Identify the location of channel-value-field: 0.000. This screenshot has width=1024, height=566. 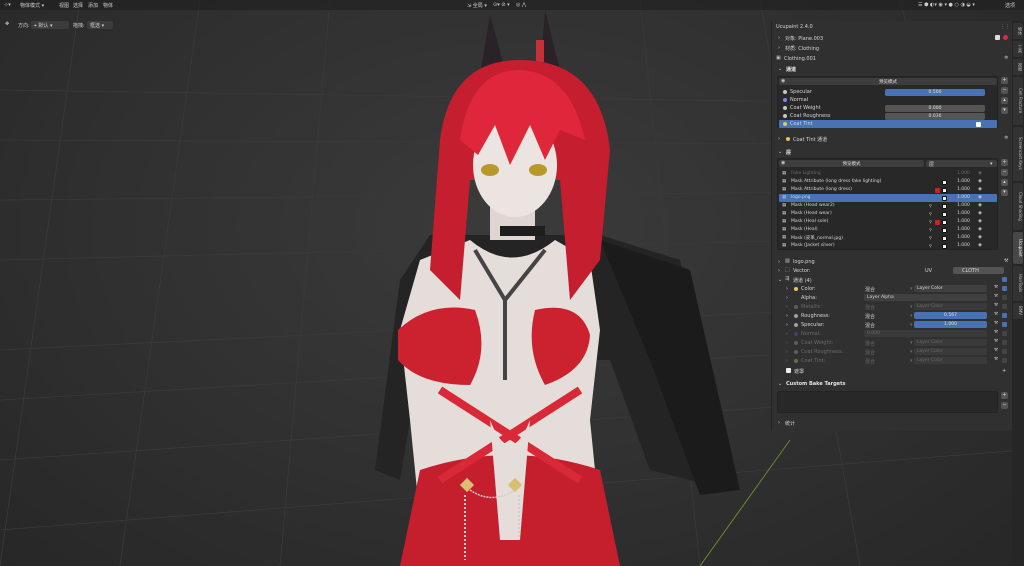
(935, 108).